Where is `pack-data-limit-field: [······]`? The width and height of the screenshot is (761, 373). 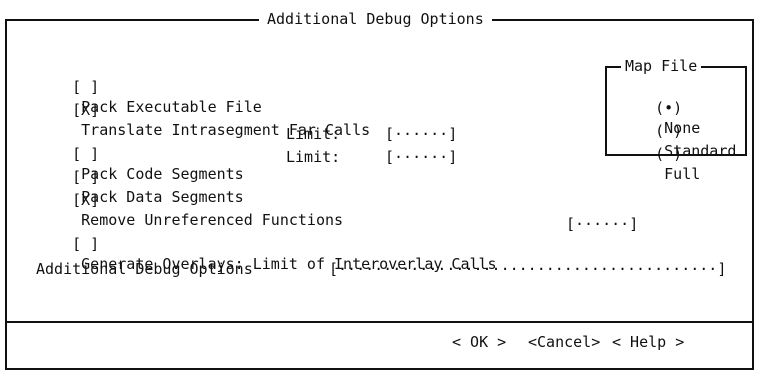
pack-data-limit-field: [······] is located at coordinates (421, 157).